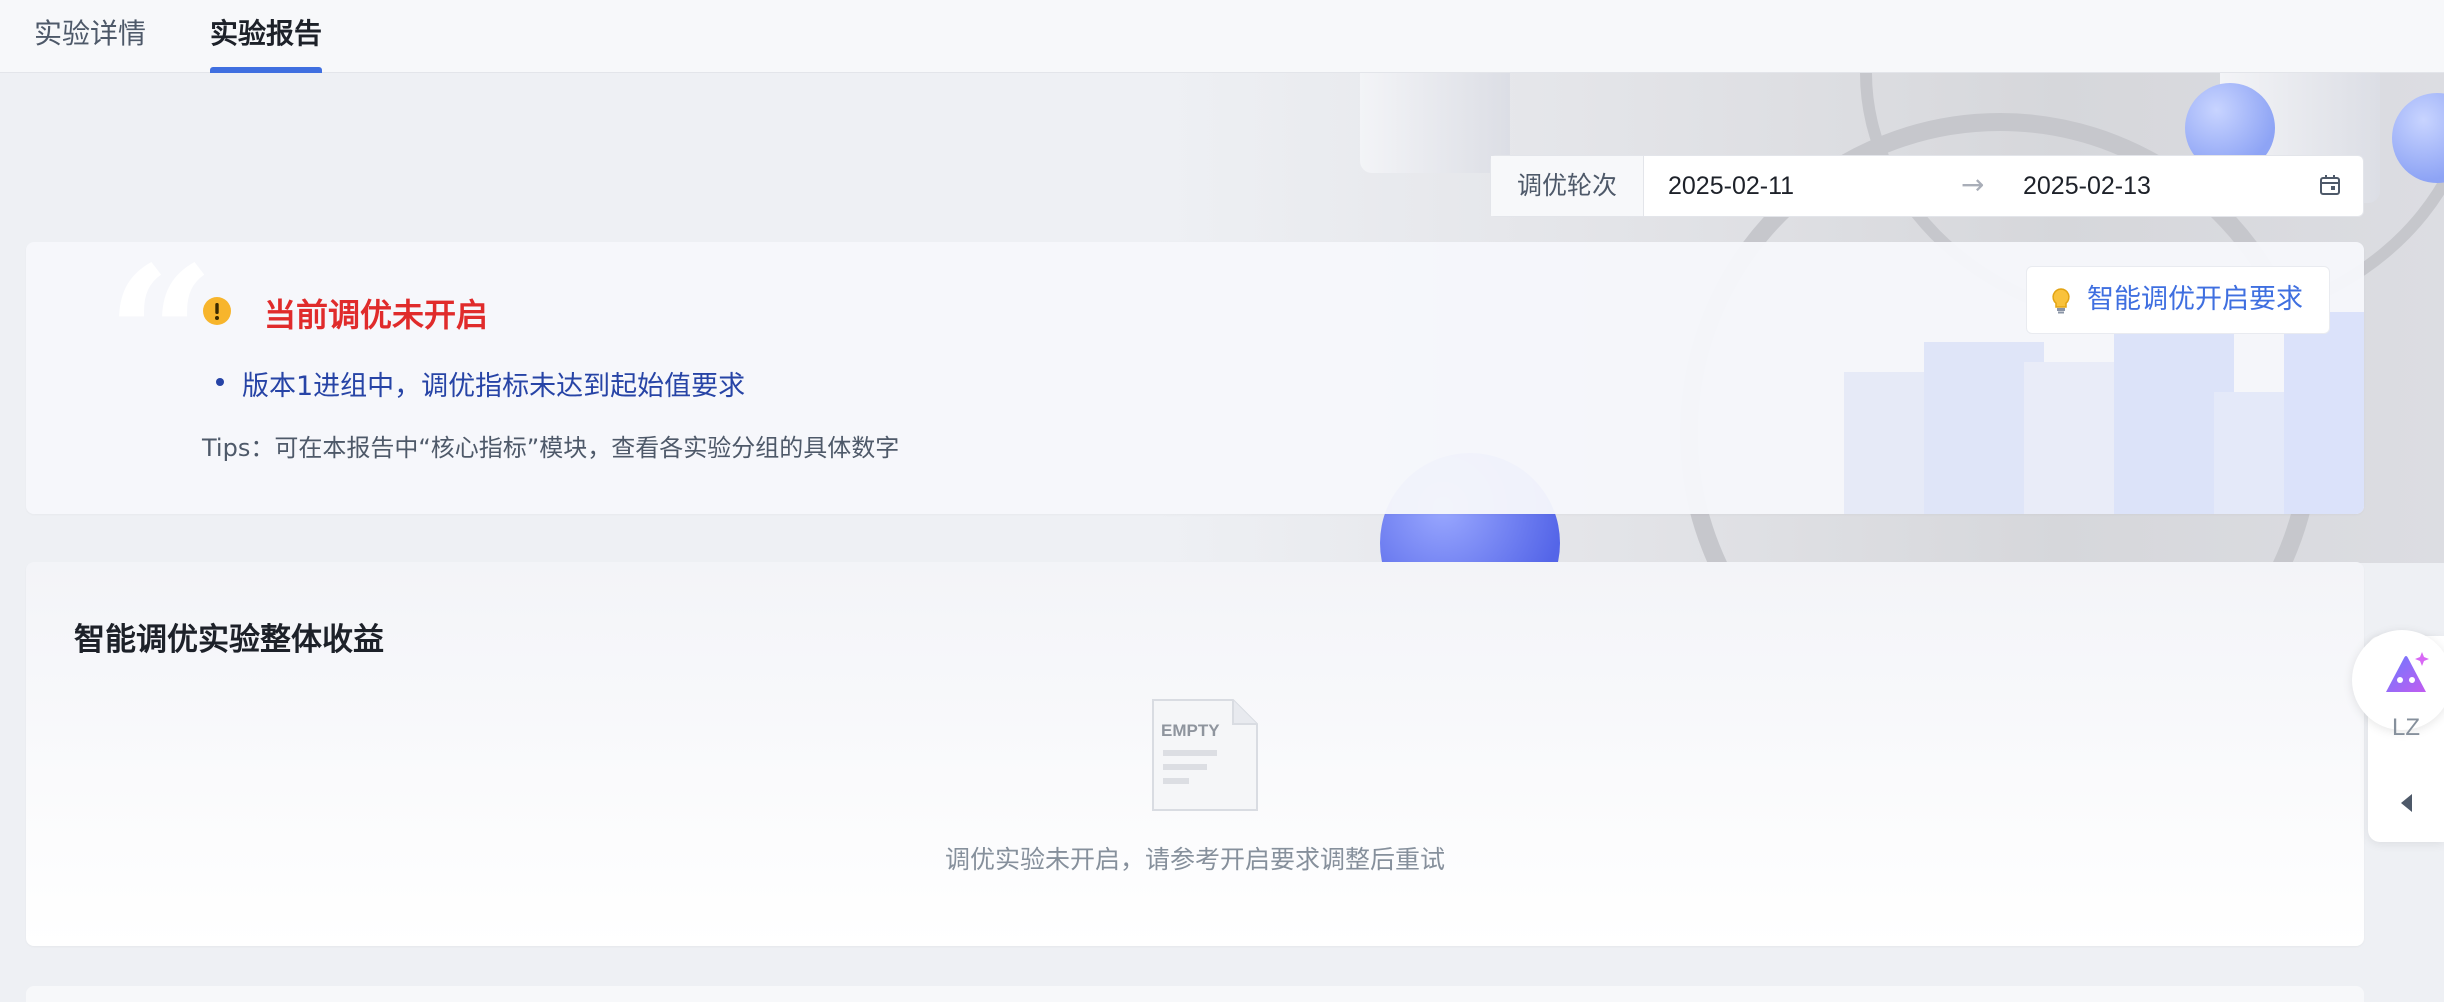 This screenshot has width=2444, height=1002. What do you see at coordinates (1927, 186) in the screenshot?
I see `tuning-round-range-picker: 调优轮次 2025-02-11 → 2025-02-13` at bounding box center [1927, 186].